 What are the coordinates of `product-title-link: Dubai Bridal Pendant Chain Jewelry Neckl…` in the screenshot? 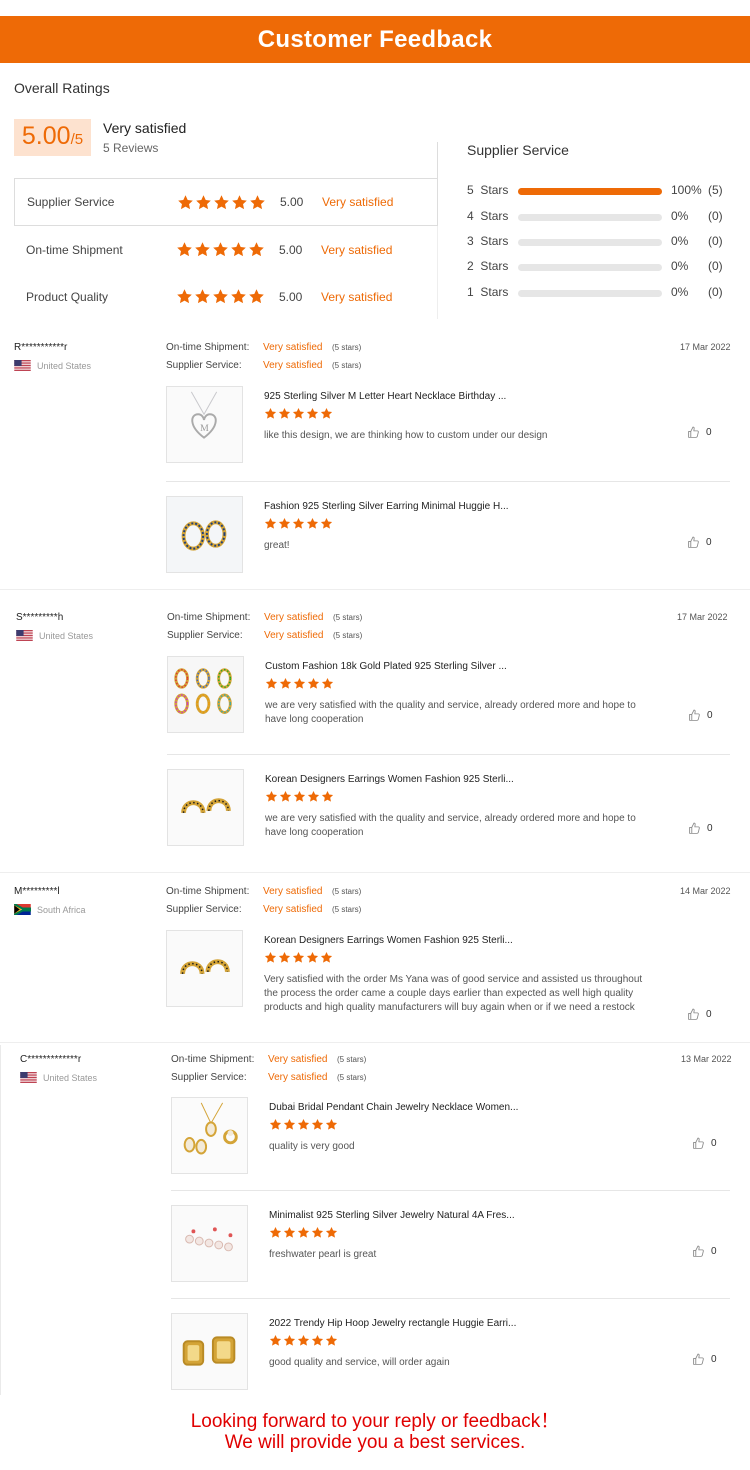 It's located at (393, 1107).